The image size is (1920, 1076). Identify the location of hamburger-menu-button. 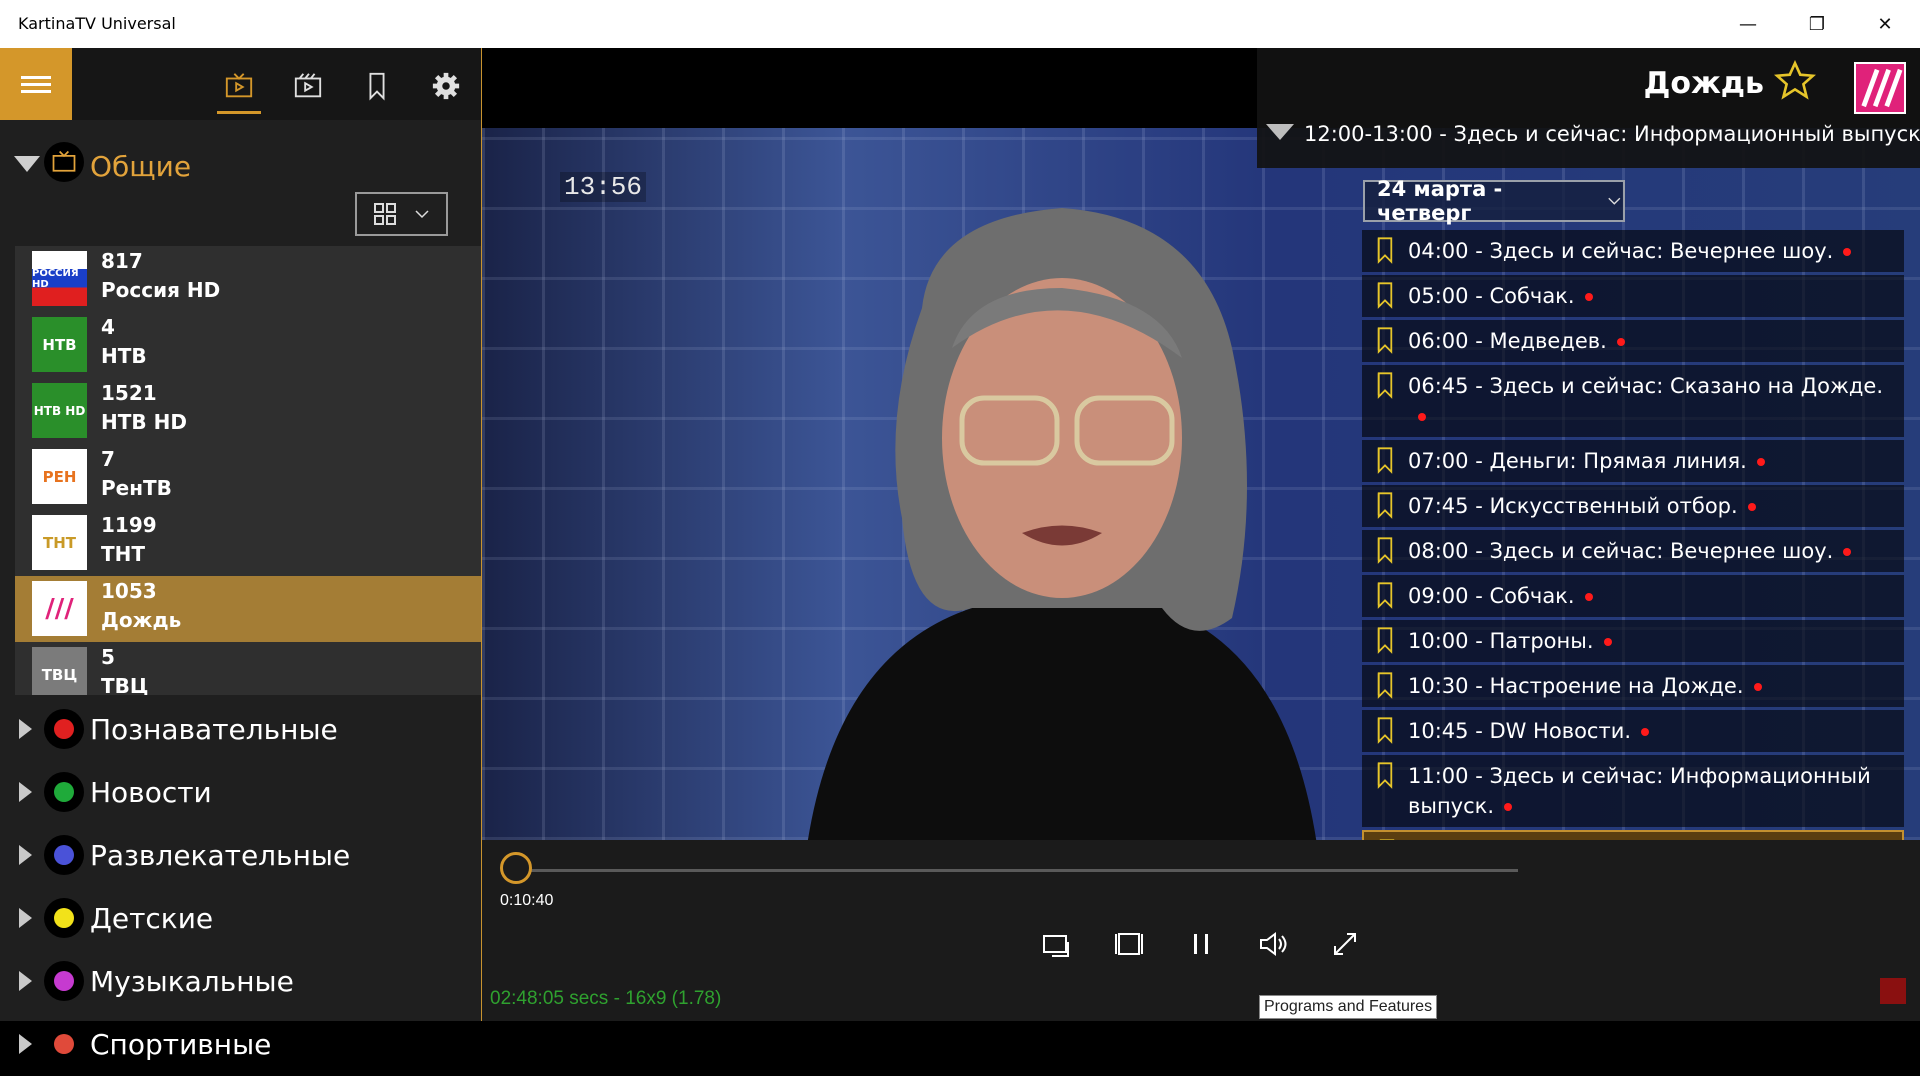
(36, 84).